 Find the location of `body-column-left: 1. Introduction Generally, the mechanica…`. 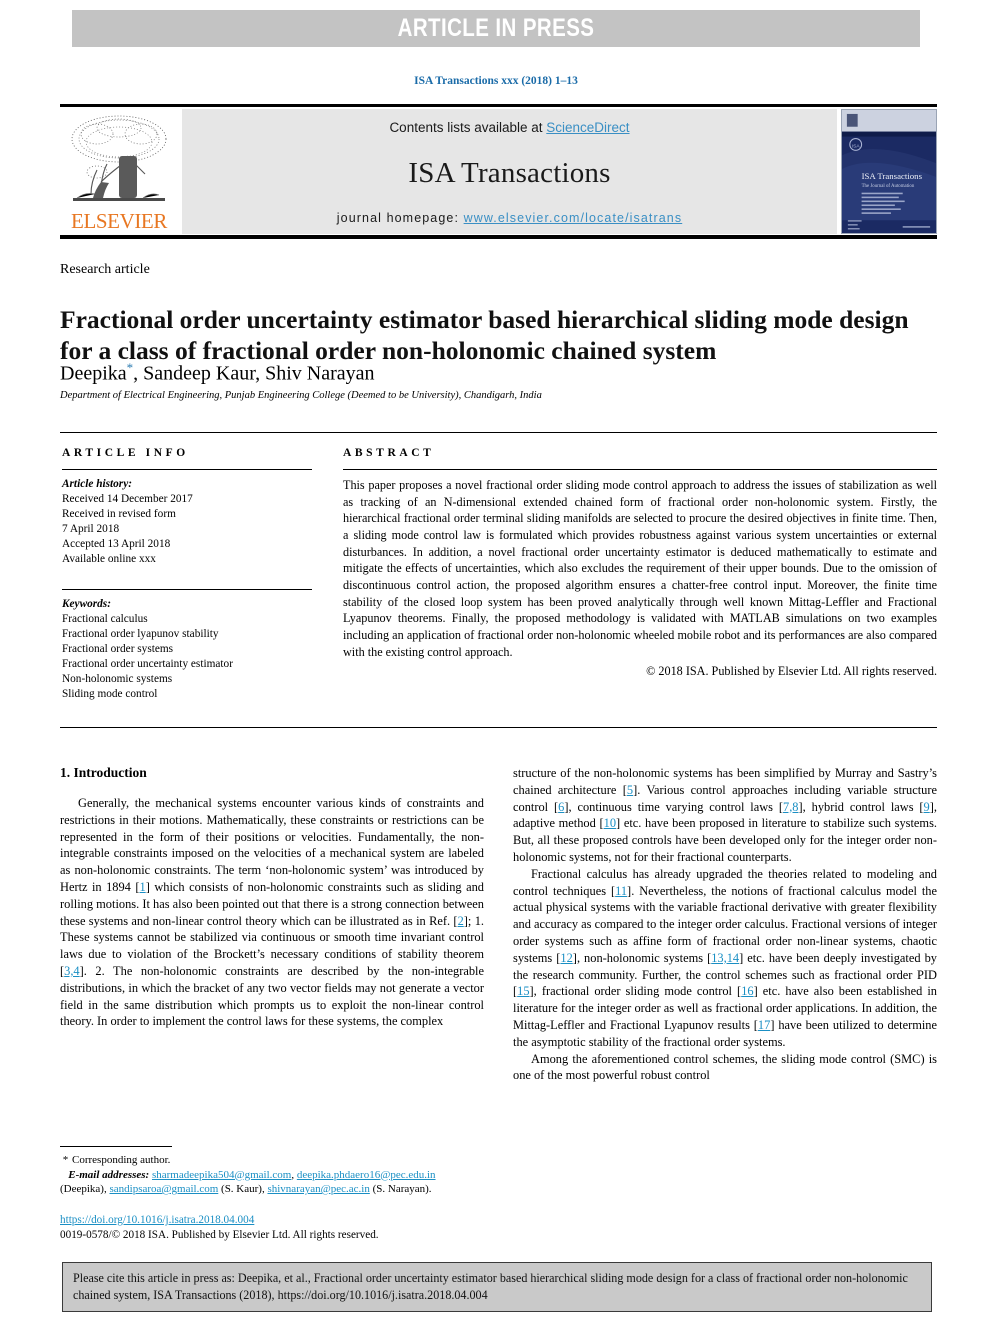

body-column-left: 1. Introduction Generally, the mechanica… is located at coordinates (272, 897).